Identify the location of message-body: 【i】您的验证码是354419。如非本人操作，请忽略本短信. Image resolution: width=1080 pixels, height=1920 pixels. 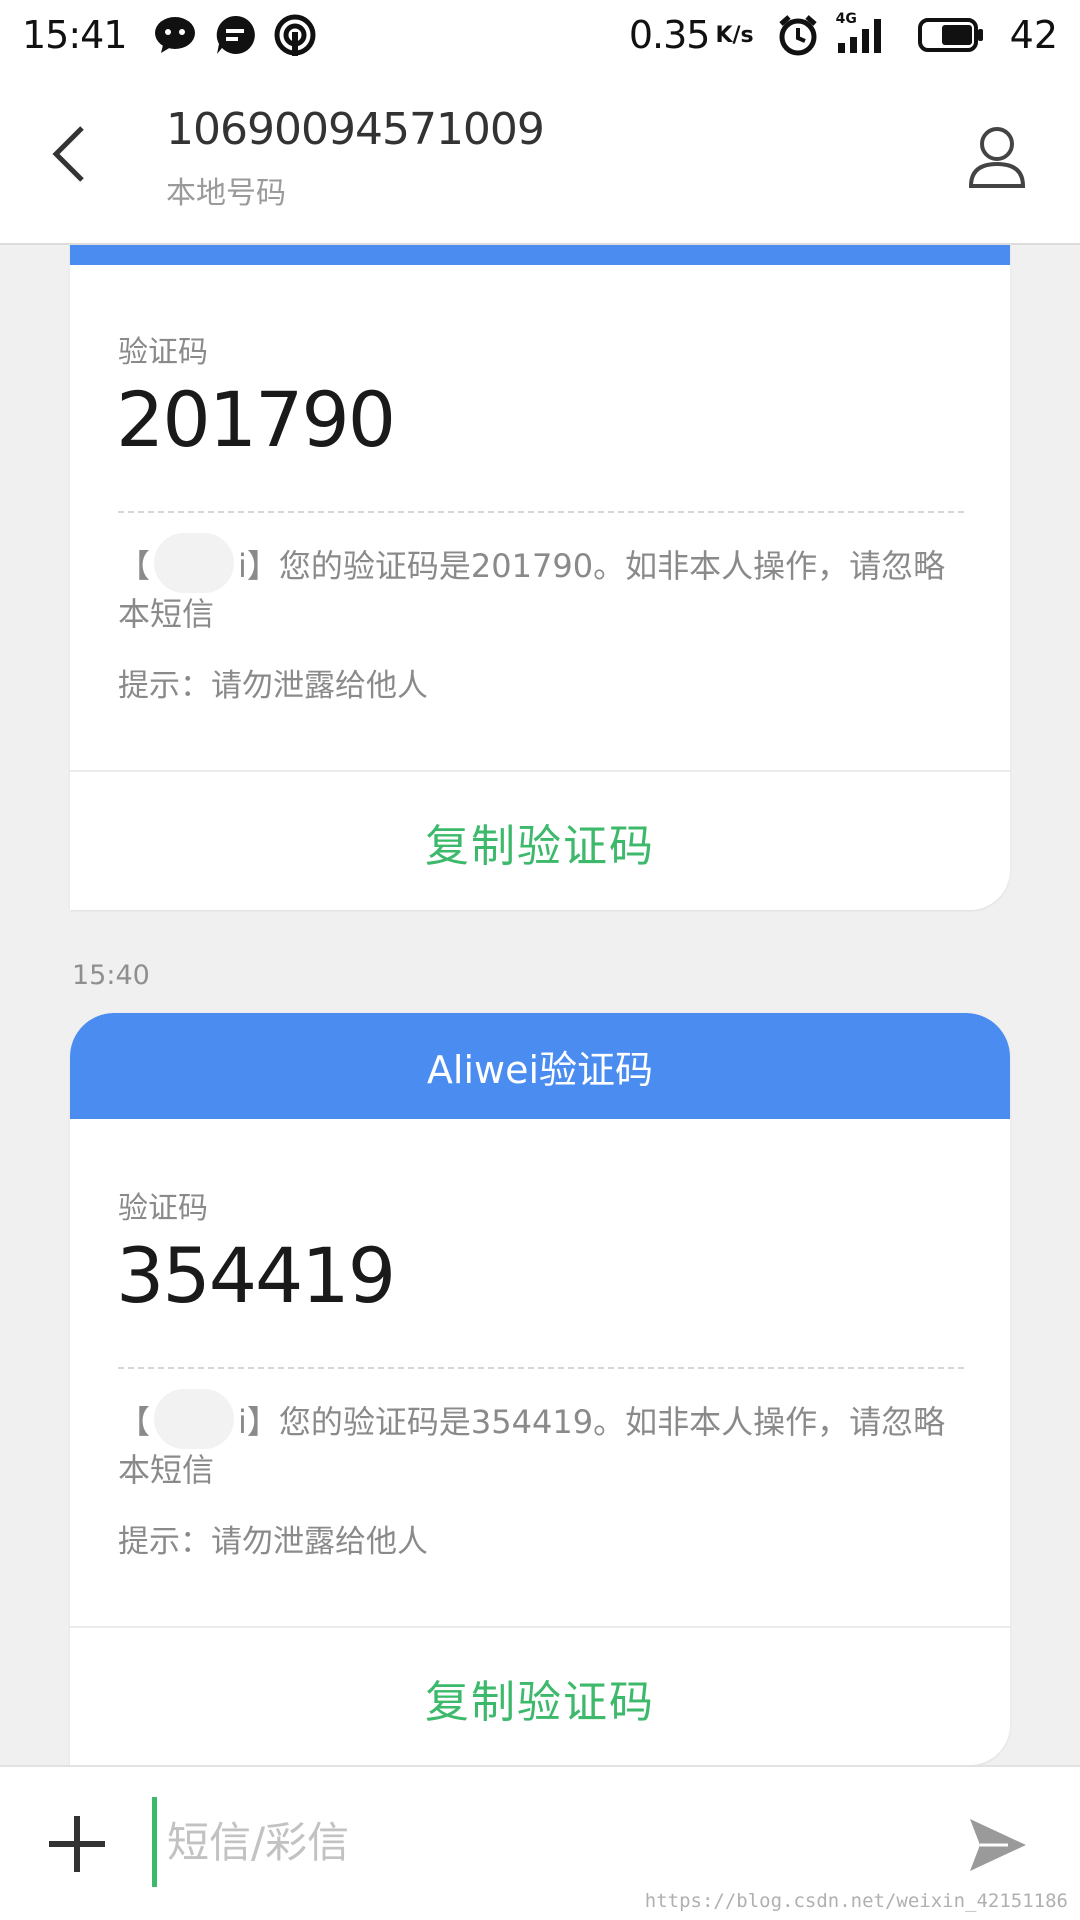
(538, 1440).